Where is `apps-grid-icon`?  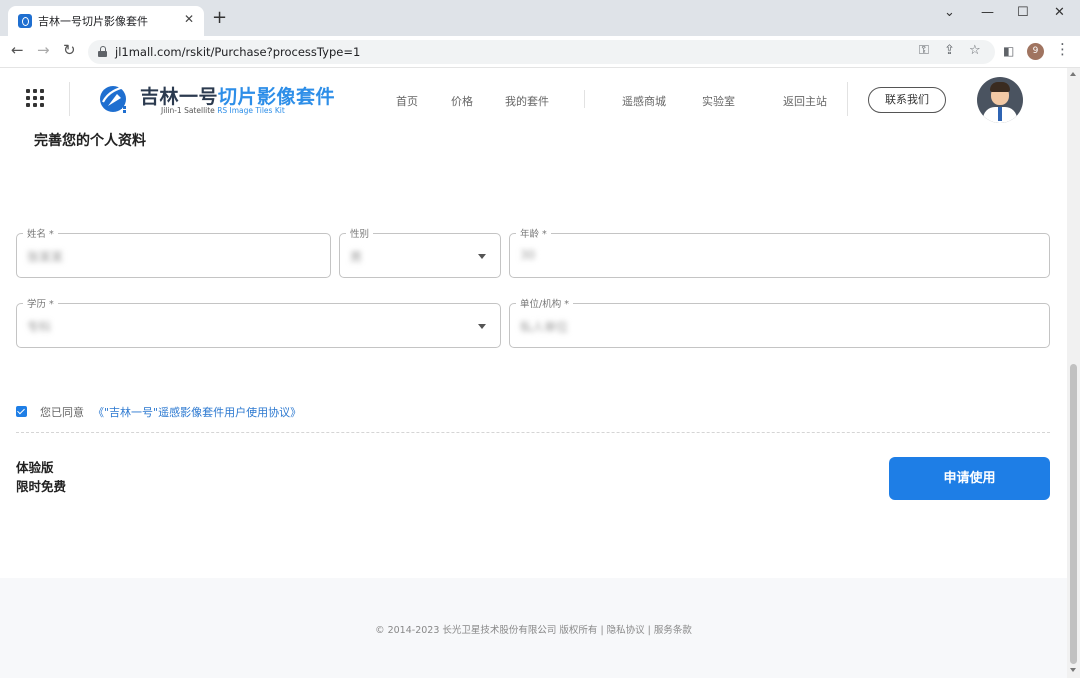
apps-grid-icon is located at coordinates (35, 98).